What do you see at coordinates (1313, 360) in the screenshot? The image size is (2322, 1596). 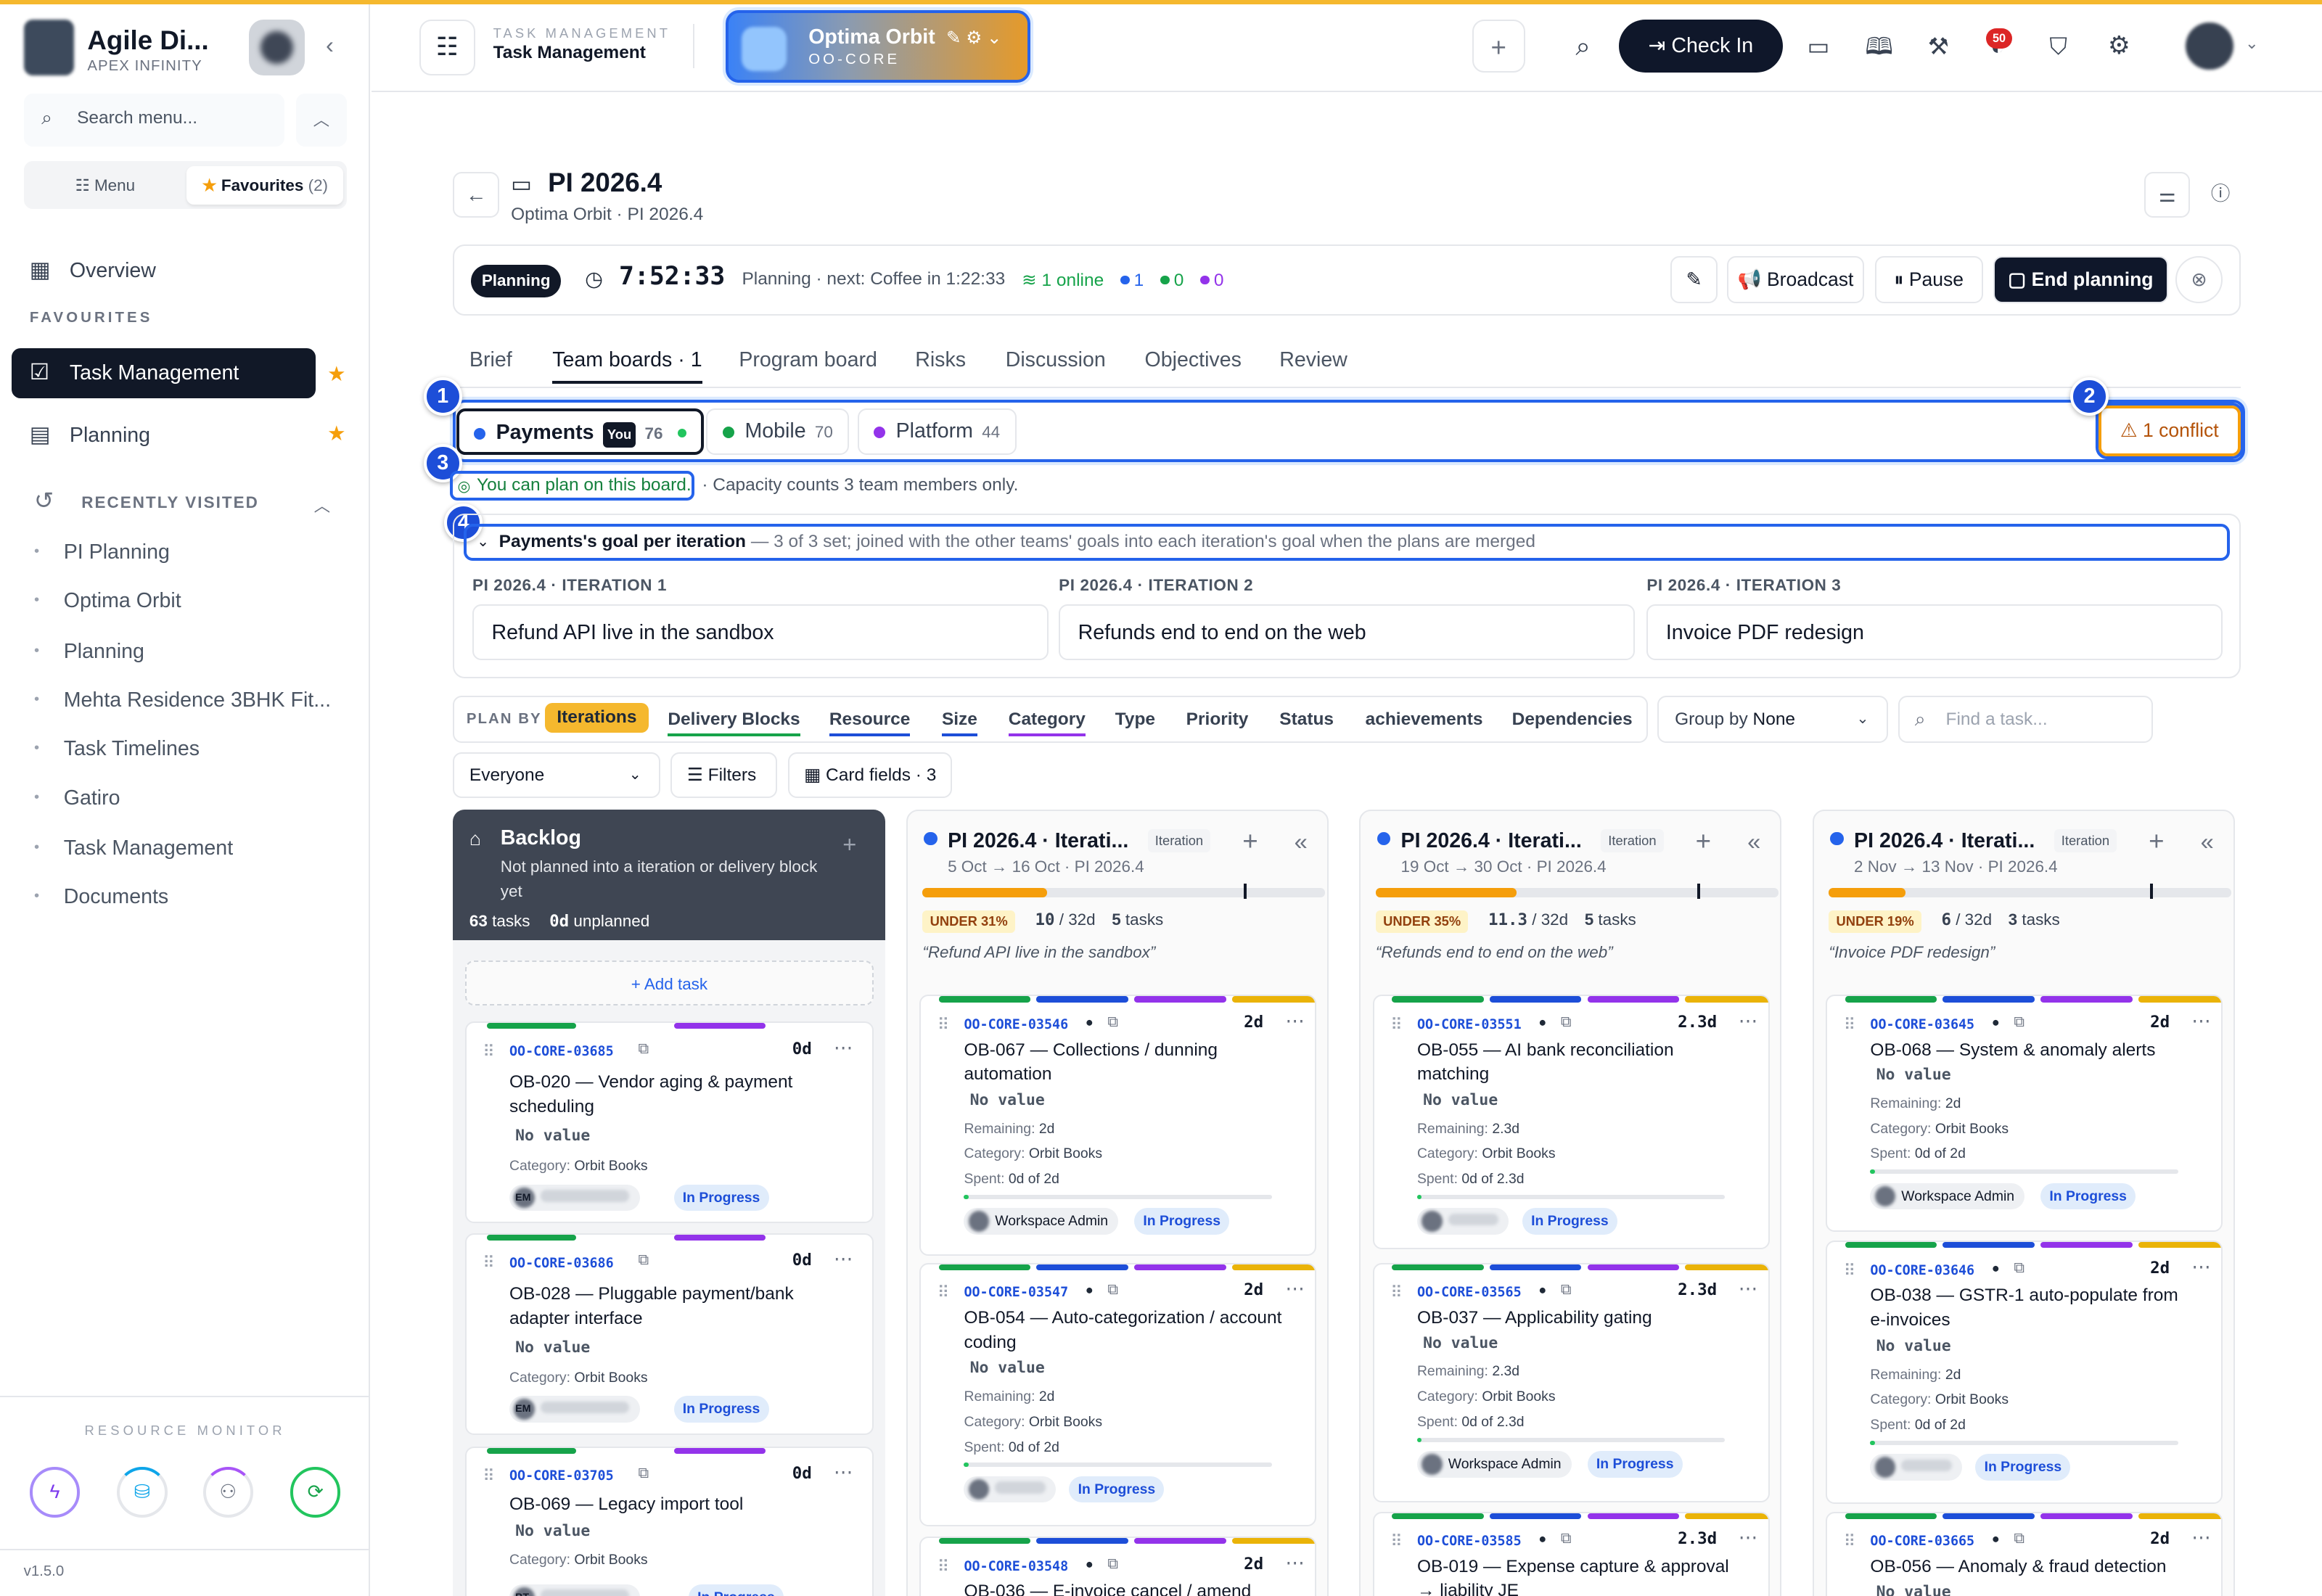 I see `tab-review: Review` at bounding box center [1313, 360].